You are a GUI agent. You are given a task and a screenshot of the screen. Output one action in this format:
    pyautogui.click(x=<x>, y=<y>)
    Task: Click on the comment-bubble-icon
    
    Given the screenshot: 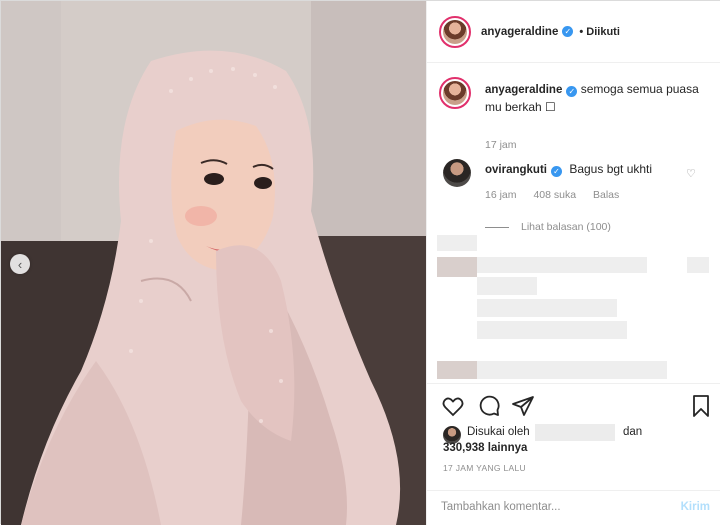 What is the action you would take?
    pyautogui.click(x=489, y=406)
    